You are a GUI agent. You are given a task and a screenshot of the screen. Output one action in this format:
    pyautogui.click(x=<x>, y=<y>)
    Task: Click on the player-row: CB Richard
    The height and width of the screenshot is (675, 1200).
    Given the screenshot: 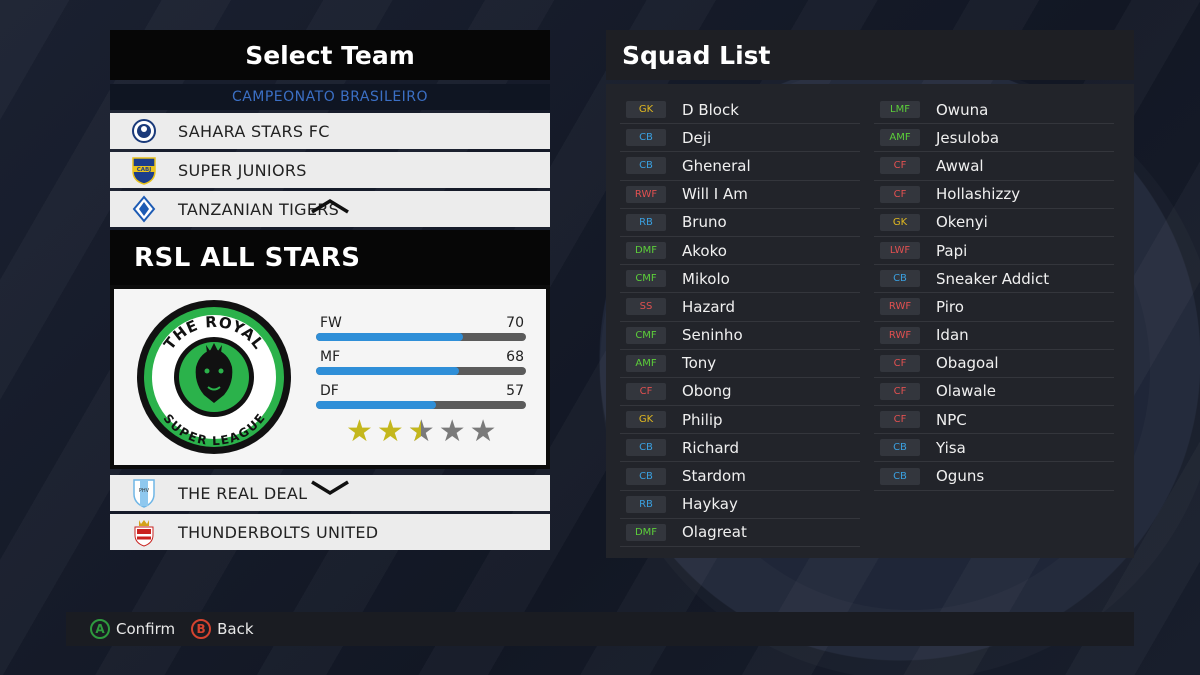 What is the action you would take?
    pyautogui.click(x=740, y=448)
    